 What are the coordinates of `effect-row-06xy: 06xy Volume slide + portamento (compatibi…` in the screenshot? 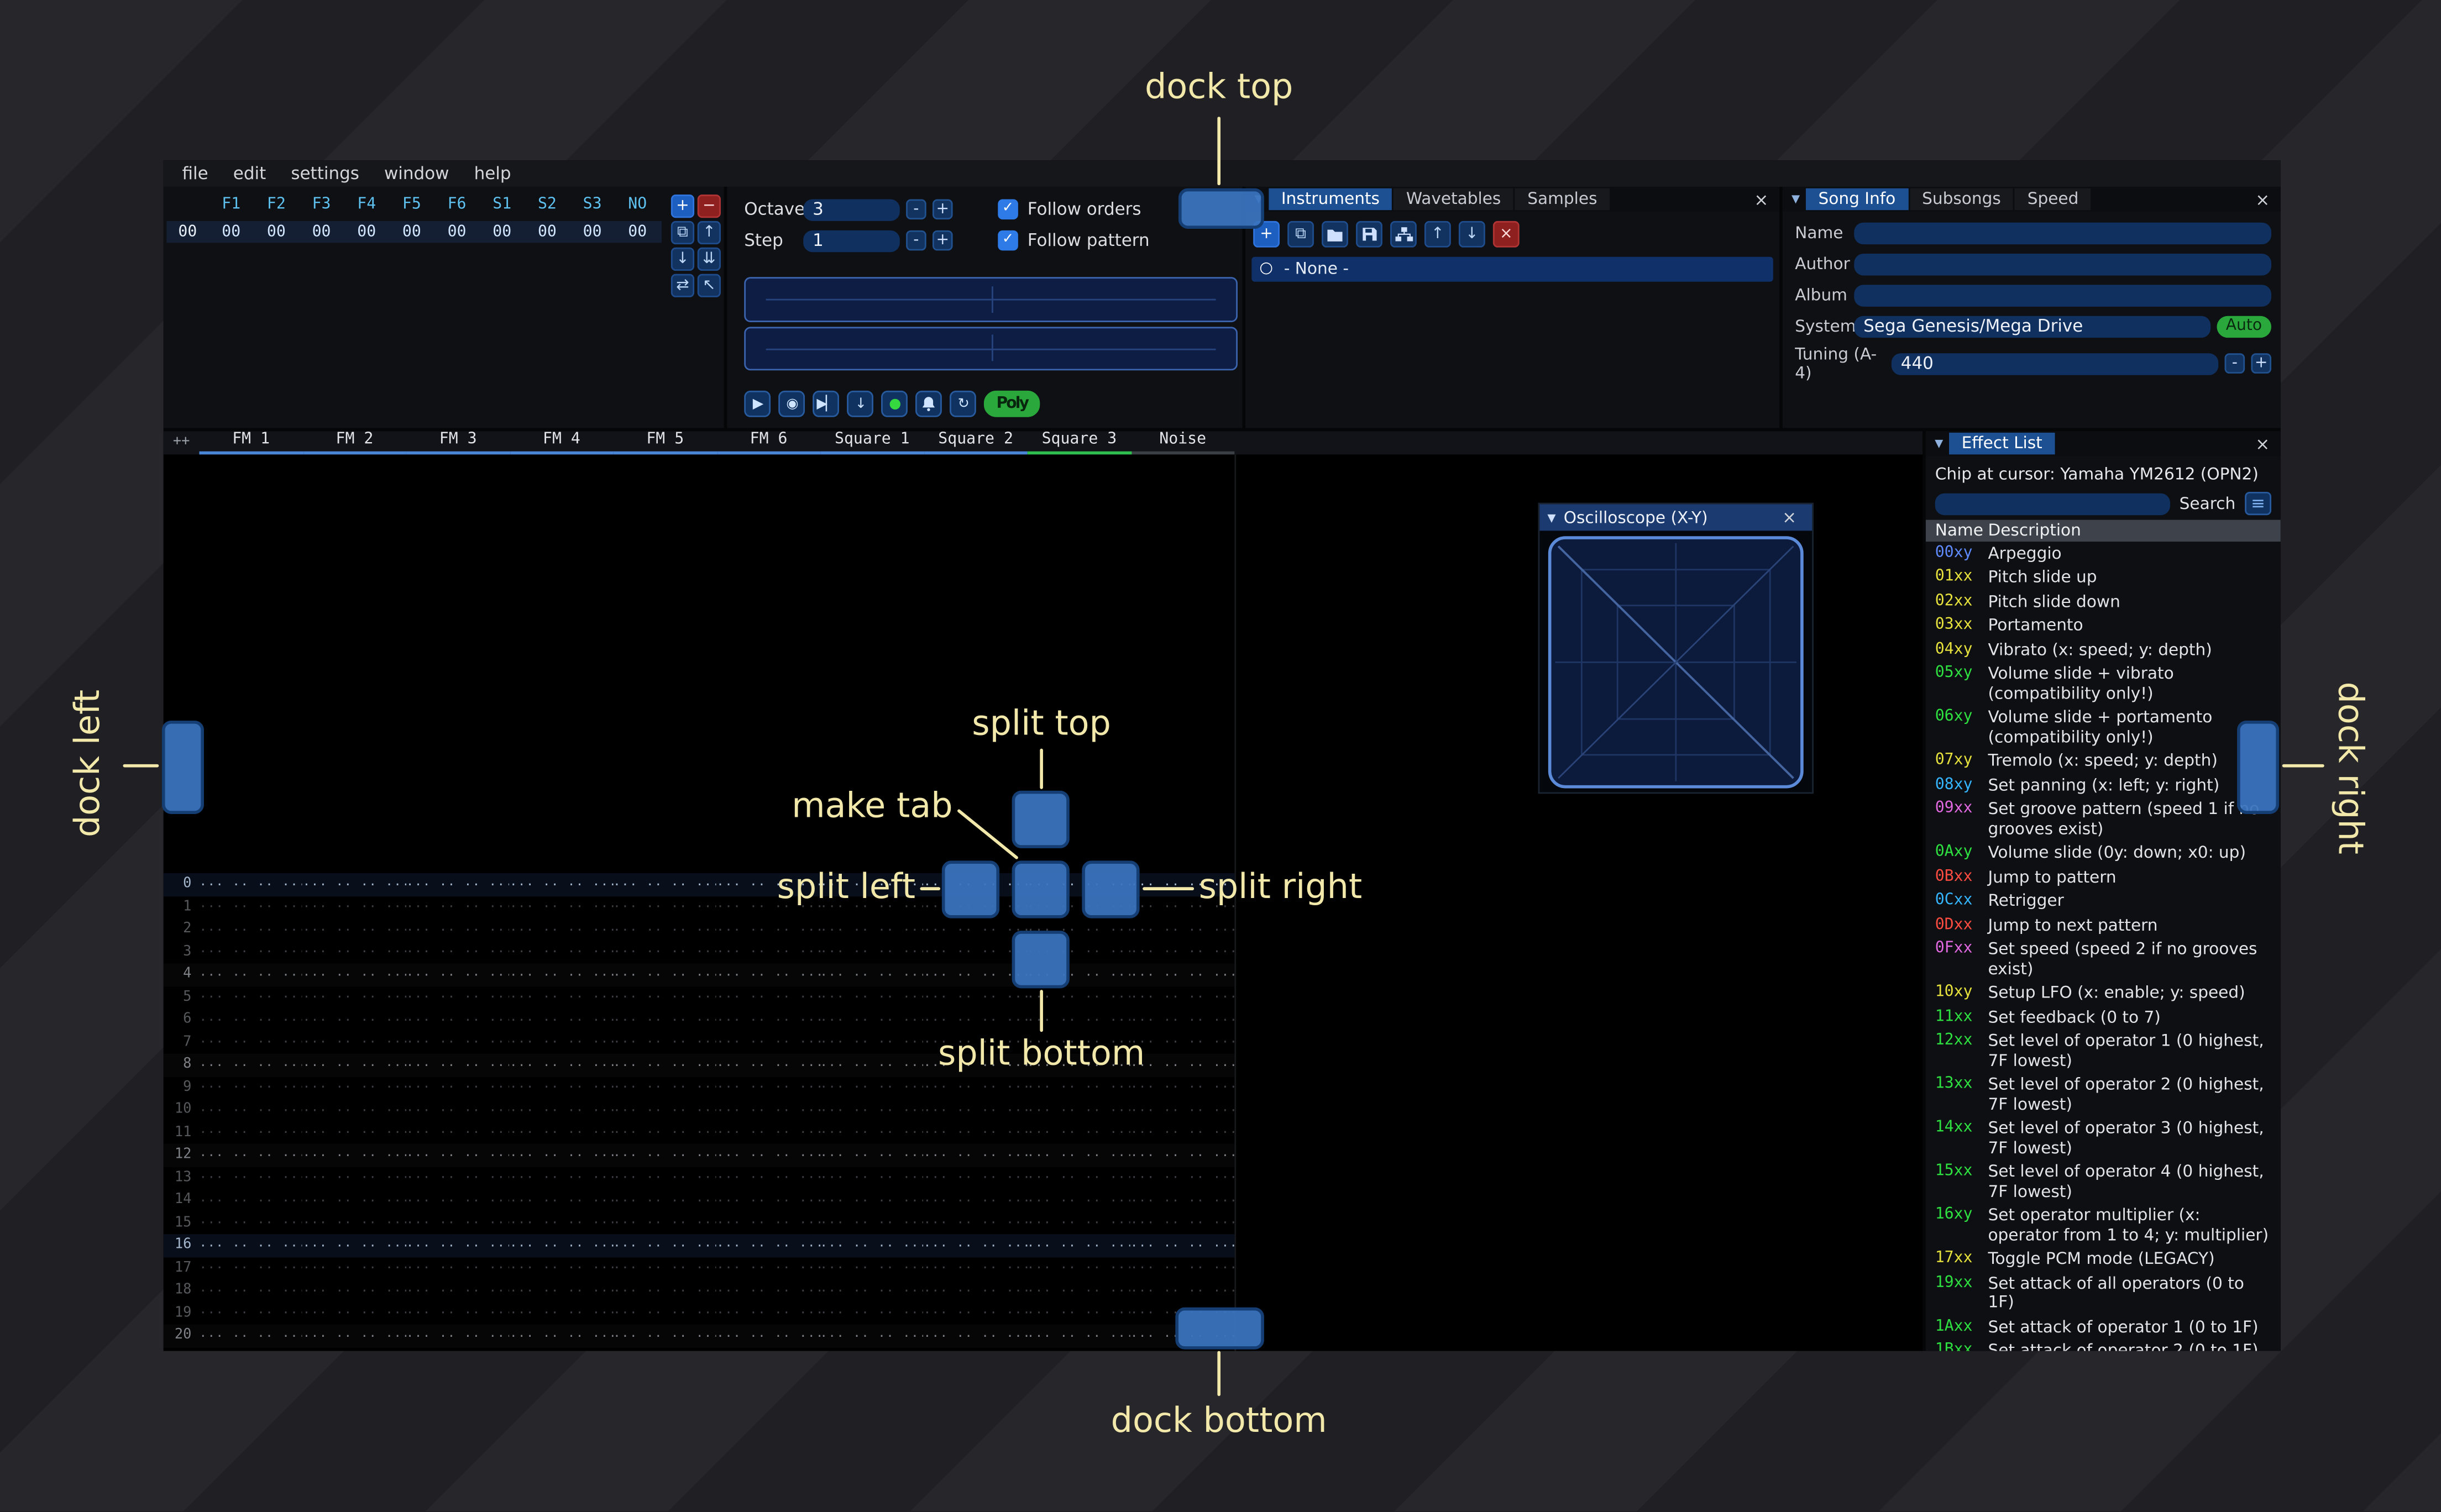 It's located at (2103, 727).